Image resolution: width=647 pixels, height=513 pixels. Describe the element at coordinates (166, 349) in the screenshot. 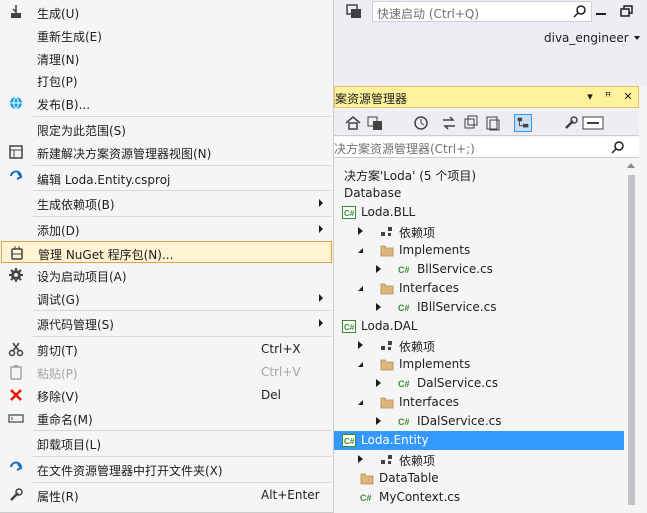

I see `menu-item: 剪切(T) Ctrl+X` at that location.